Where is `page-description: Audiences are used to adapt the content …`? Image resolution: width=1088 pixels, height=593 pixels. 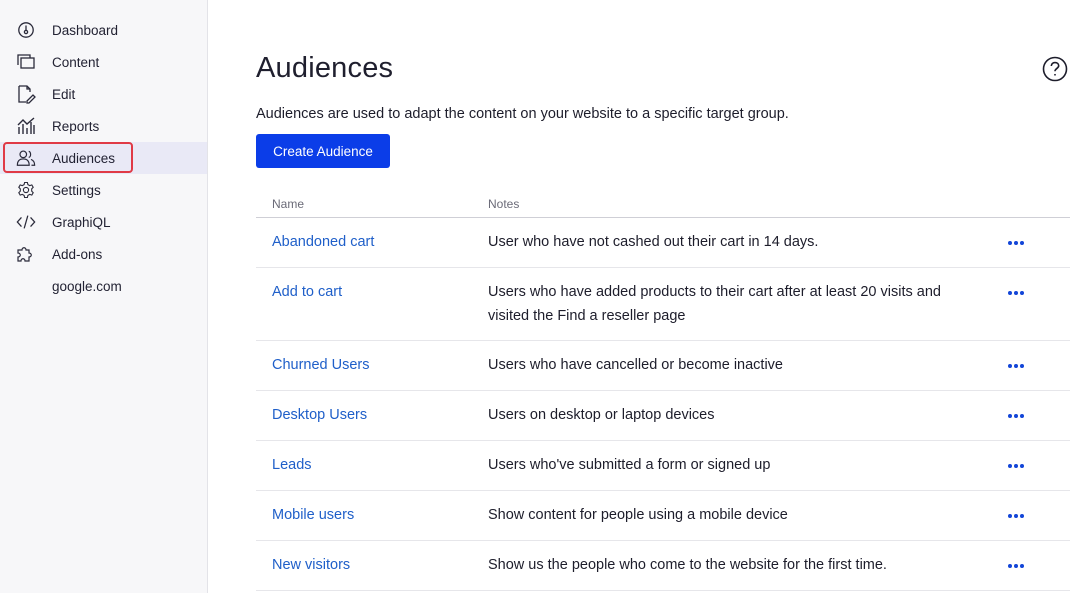 page-description: Audiences are used to adapt the content … is located at coordinates (522, 114).